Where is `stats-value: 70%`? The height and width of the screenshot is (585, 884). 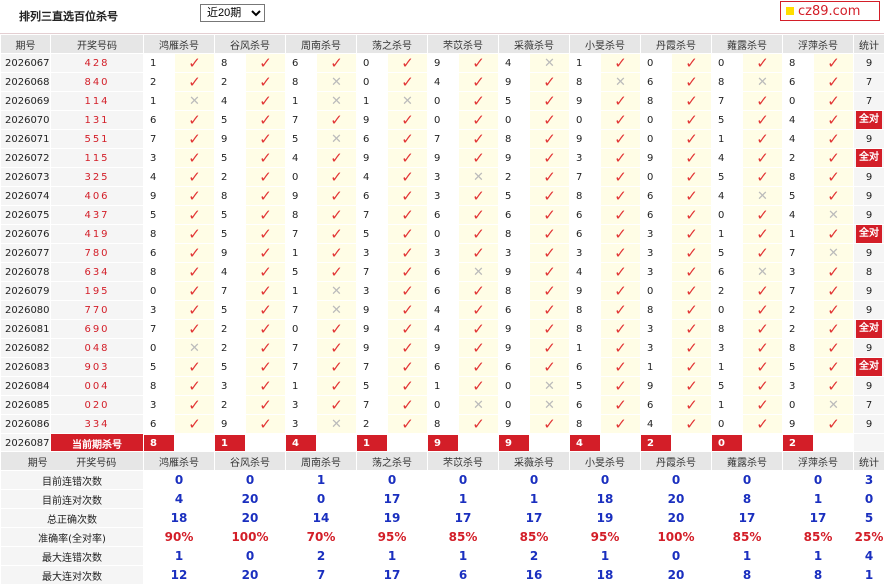
stats-value: 70% is located at coordinates (321, 537).